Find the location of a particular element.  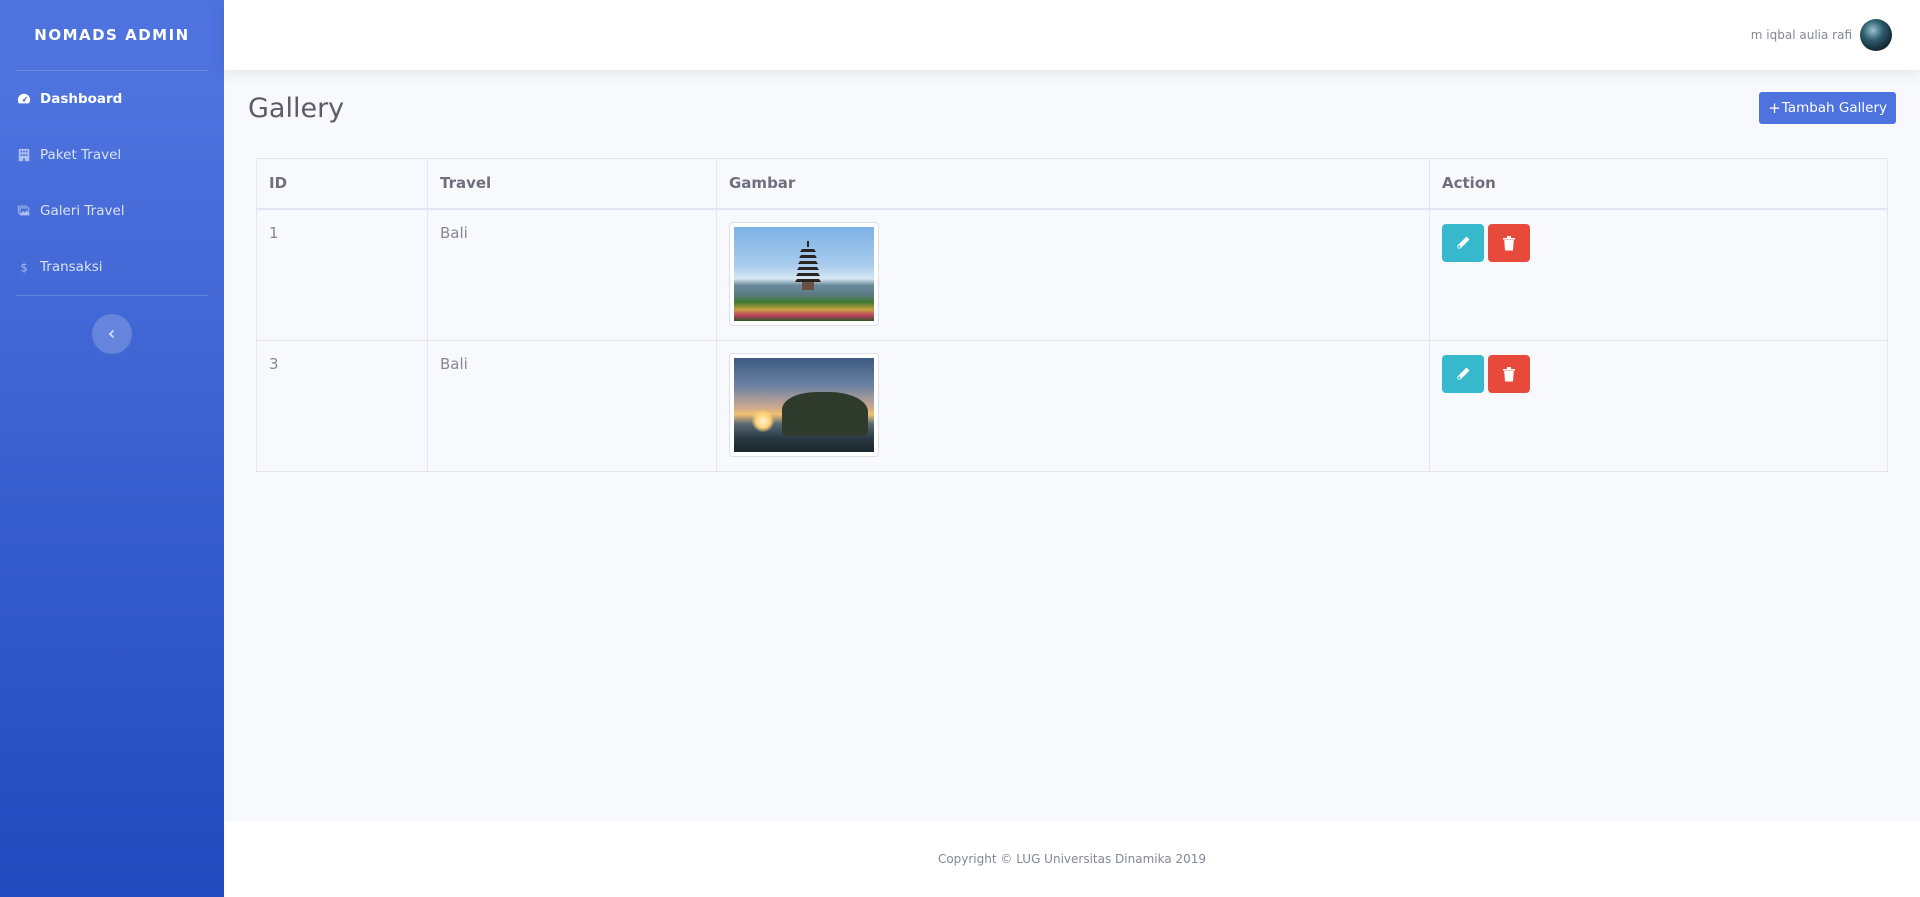

sidebar-toggle-button is located at coordinates (112, 334).